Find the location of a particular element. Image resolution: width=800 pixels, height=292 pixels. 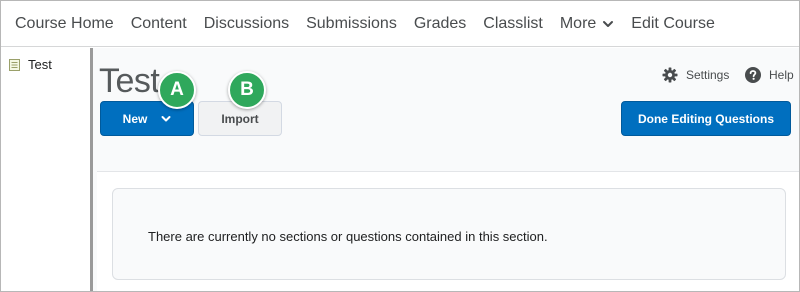

import-button-label: Import is located at coordinates (240, 118).